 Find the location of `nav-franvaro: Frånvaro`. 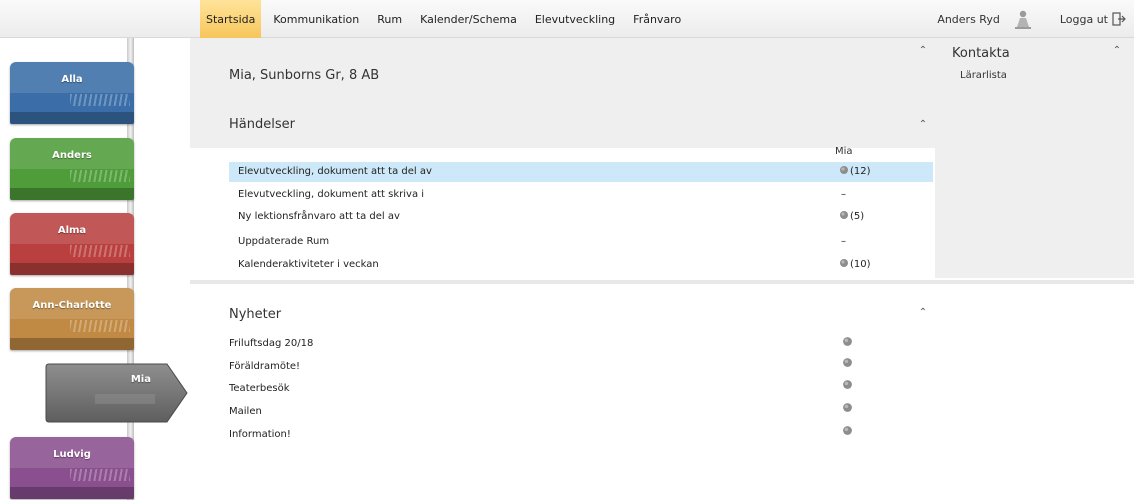

nav-franvaro: Frånvaro is located at coordinates (657, 19).